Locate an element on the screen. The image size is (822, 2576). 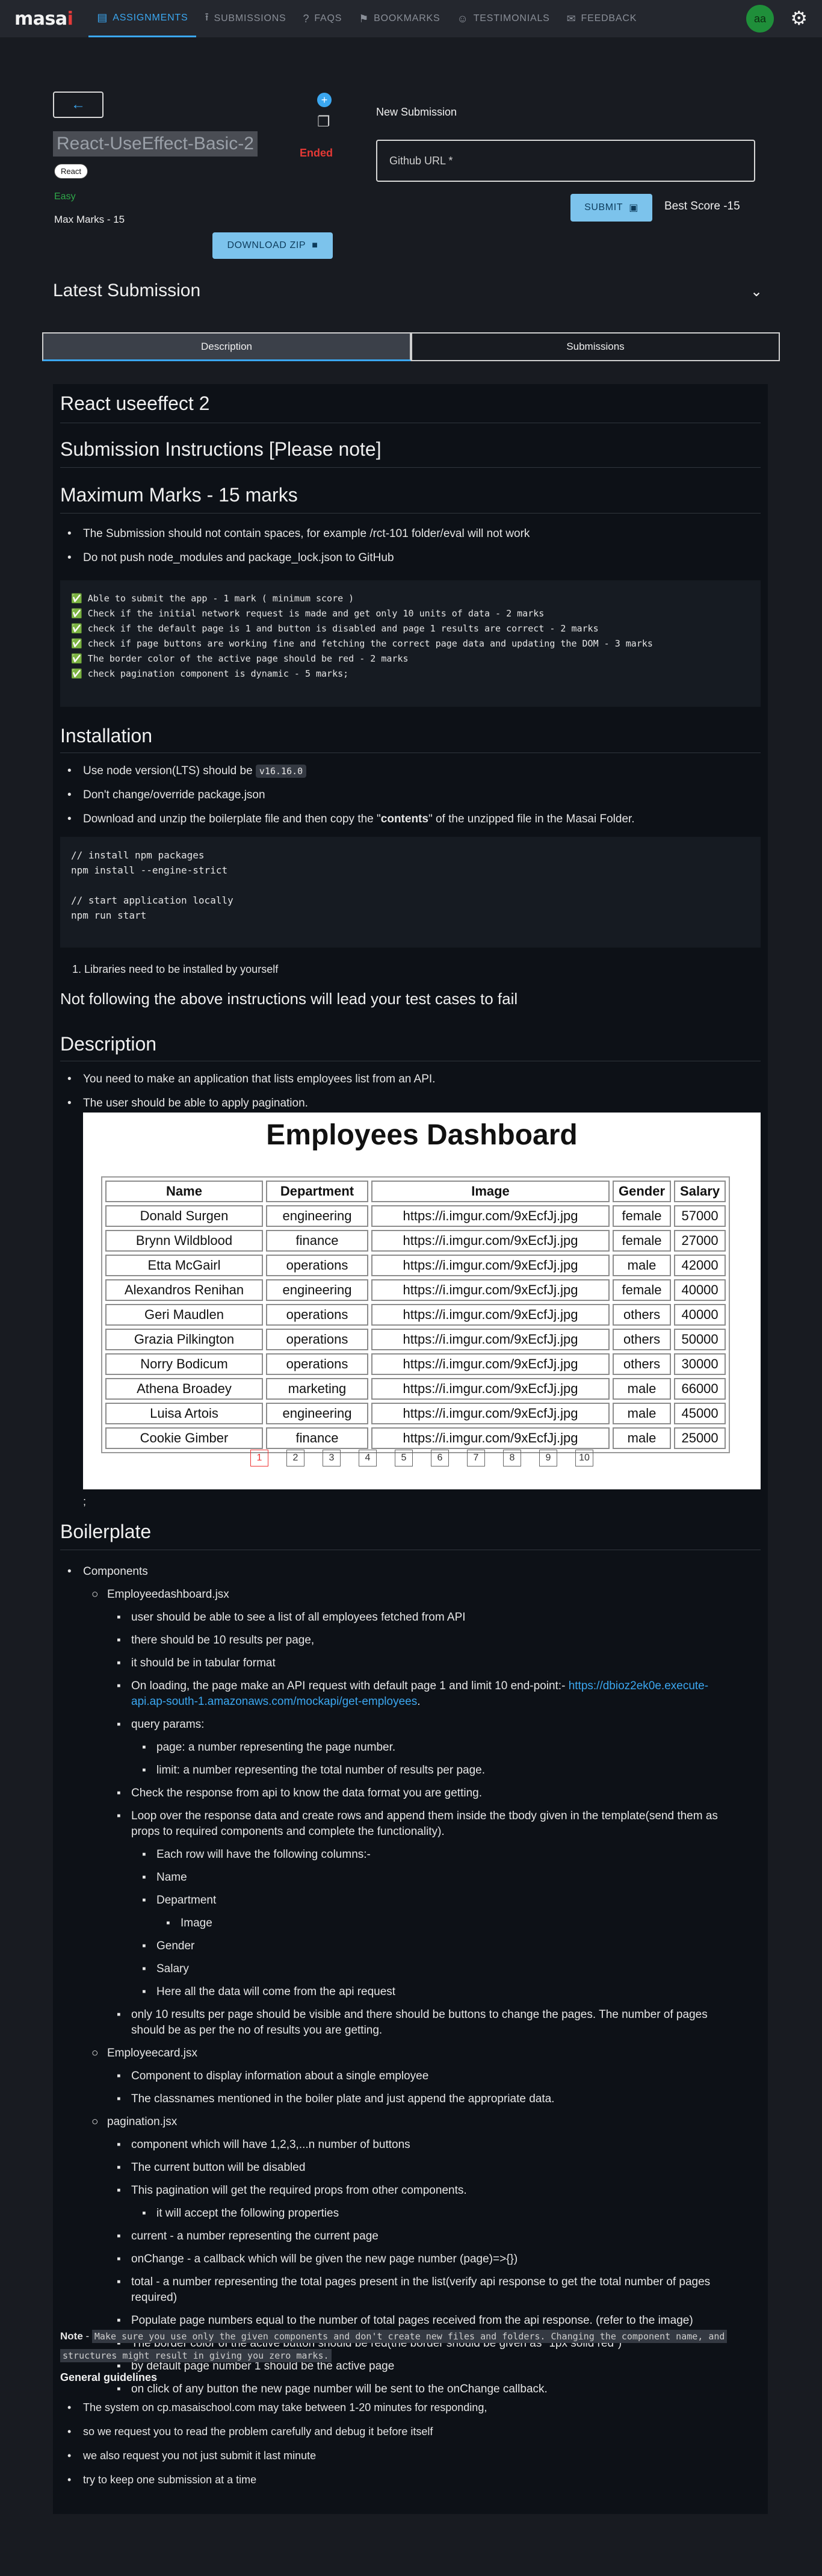
avatar: aa is located at coordinates (760, 19).